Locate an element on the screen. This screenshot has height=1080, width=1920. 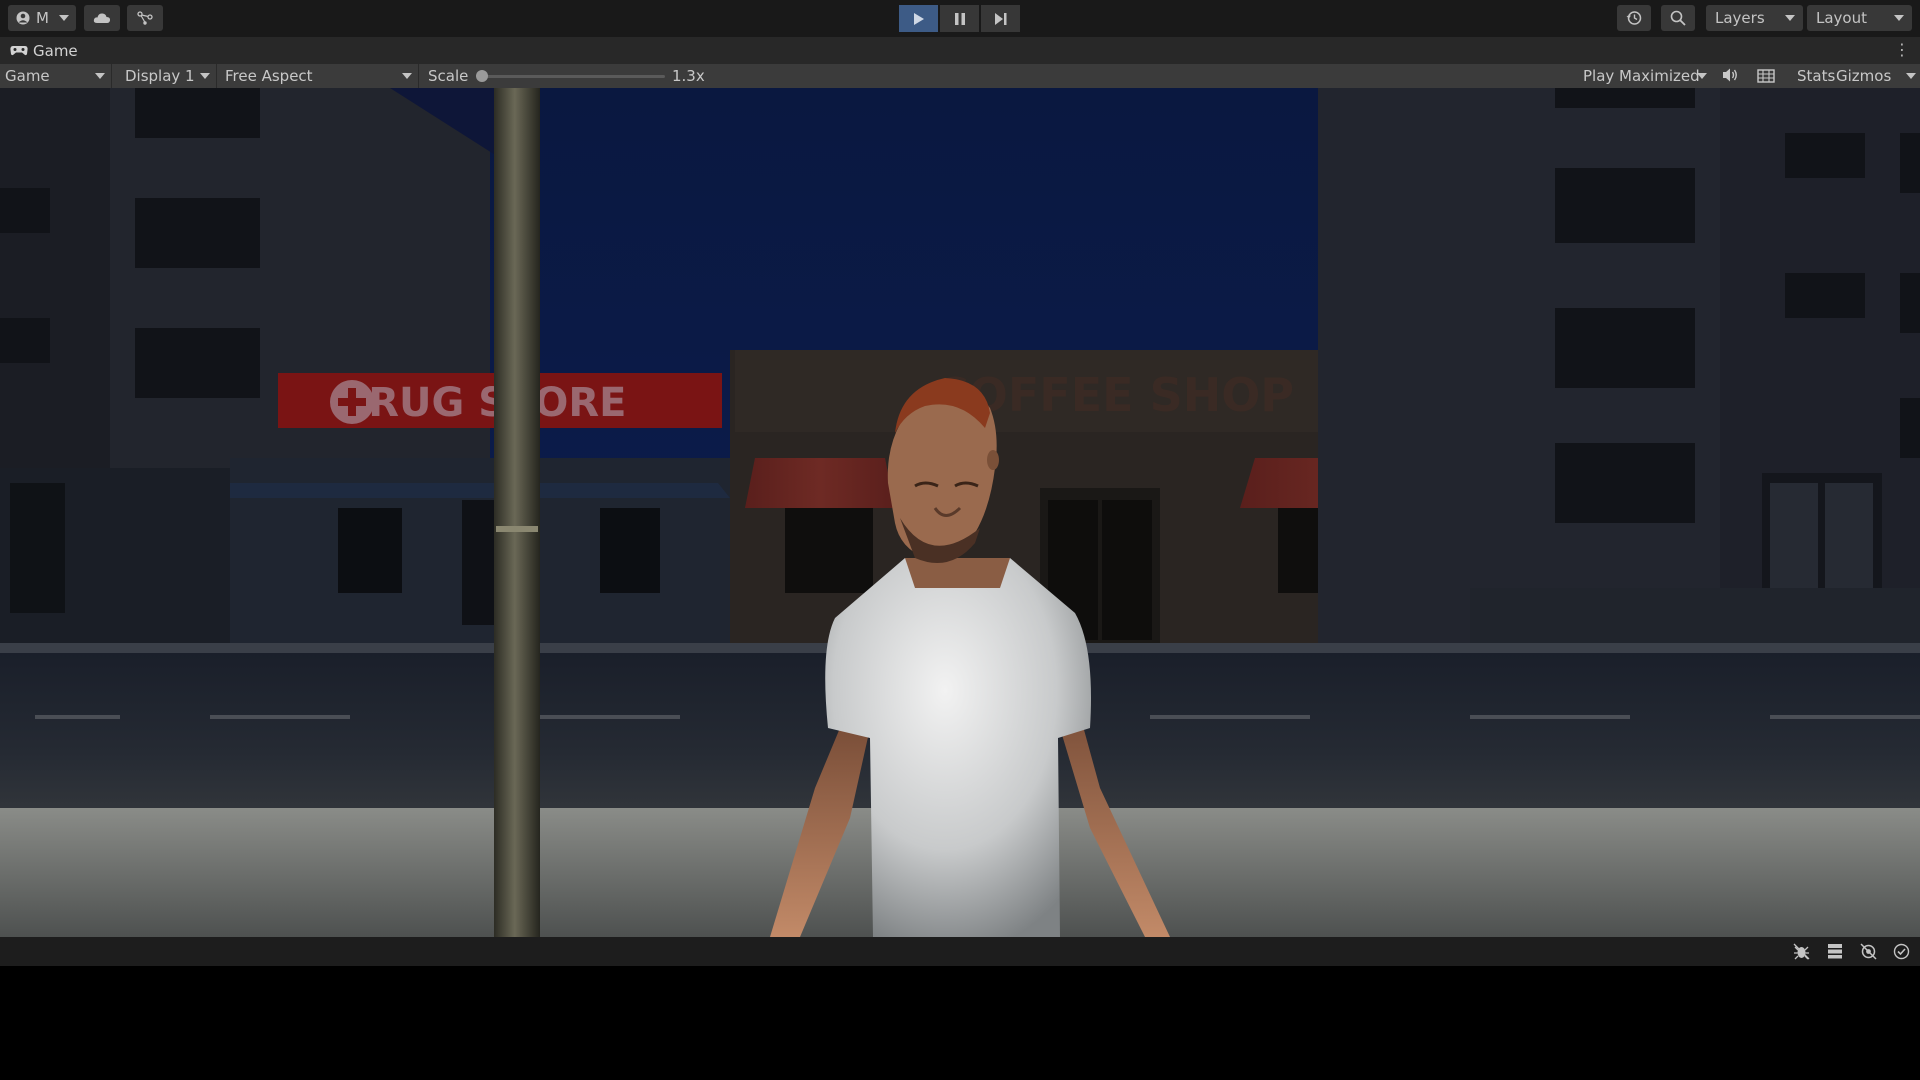
gizmos-dropdown: Gizmos is located at coordinates (1877, 76).